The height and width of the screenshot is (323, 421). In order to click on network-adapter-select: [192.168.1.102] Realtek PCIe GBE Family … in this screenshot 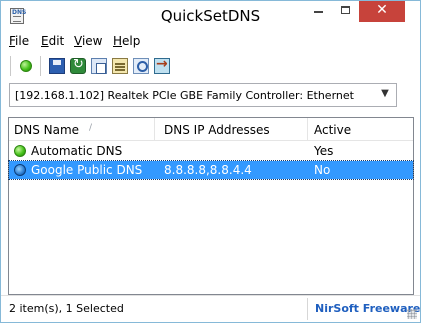, I will do `click(203, 95)`.